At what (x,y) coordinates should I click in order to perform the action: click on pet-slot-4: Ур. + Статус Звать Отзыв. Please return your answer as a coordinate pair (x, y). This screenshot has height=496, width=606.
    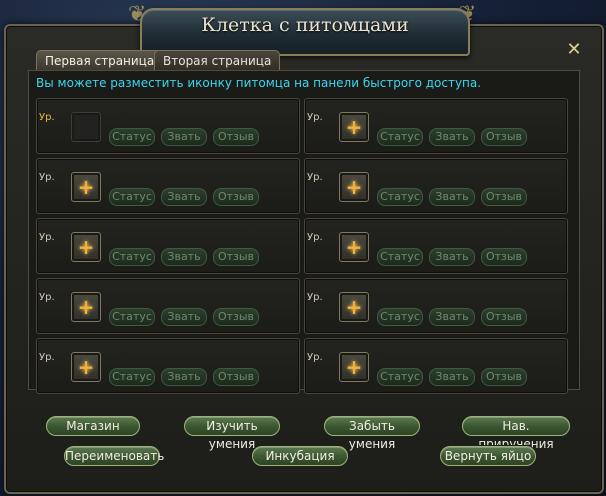
    Looking at the image, I should click on (436, 186).